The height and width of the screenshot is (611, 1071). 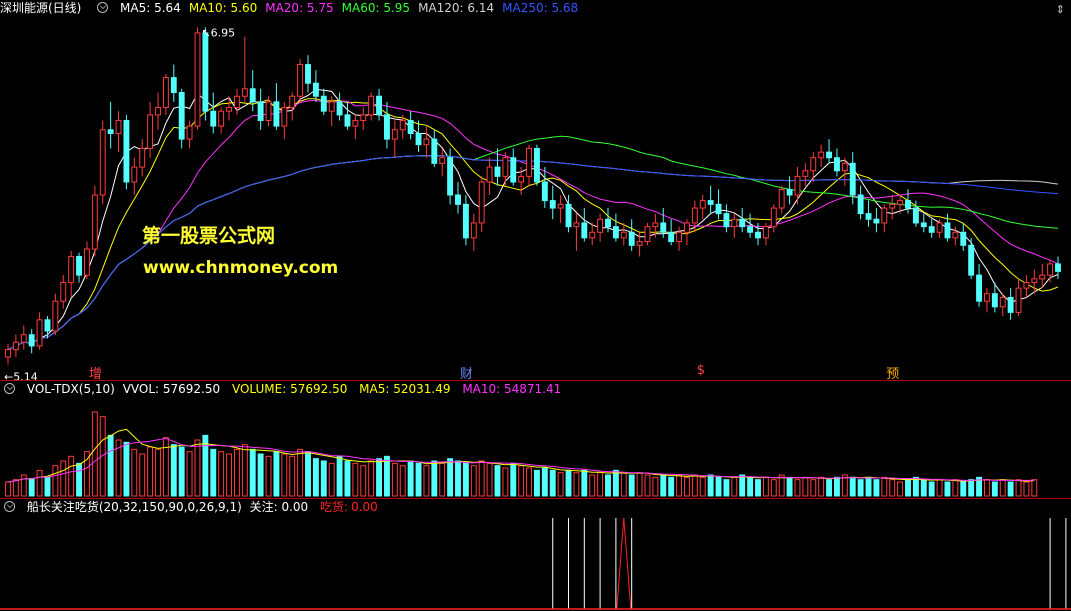 I want to click on vol-ma10-value: MA10: 54871.41, so click(x=512, y=389).